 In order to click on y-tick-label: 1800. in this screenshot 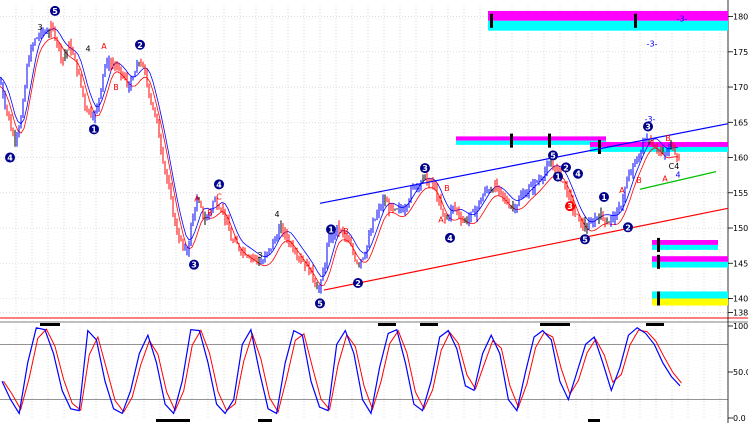, I will do `click(740, 17)`.